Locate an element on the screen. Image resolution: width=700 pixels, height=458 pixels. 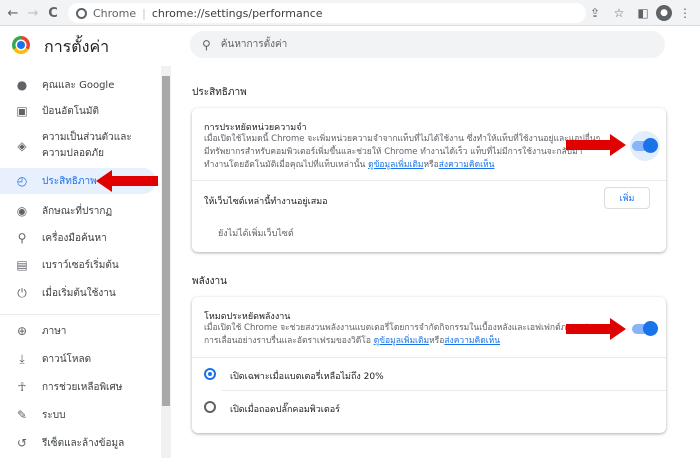
sidebar-item-label: เมื่อเริ่มต้นใช้งาน is located at coordinates (79, 293).